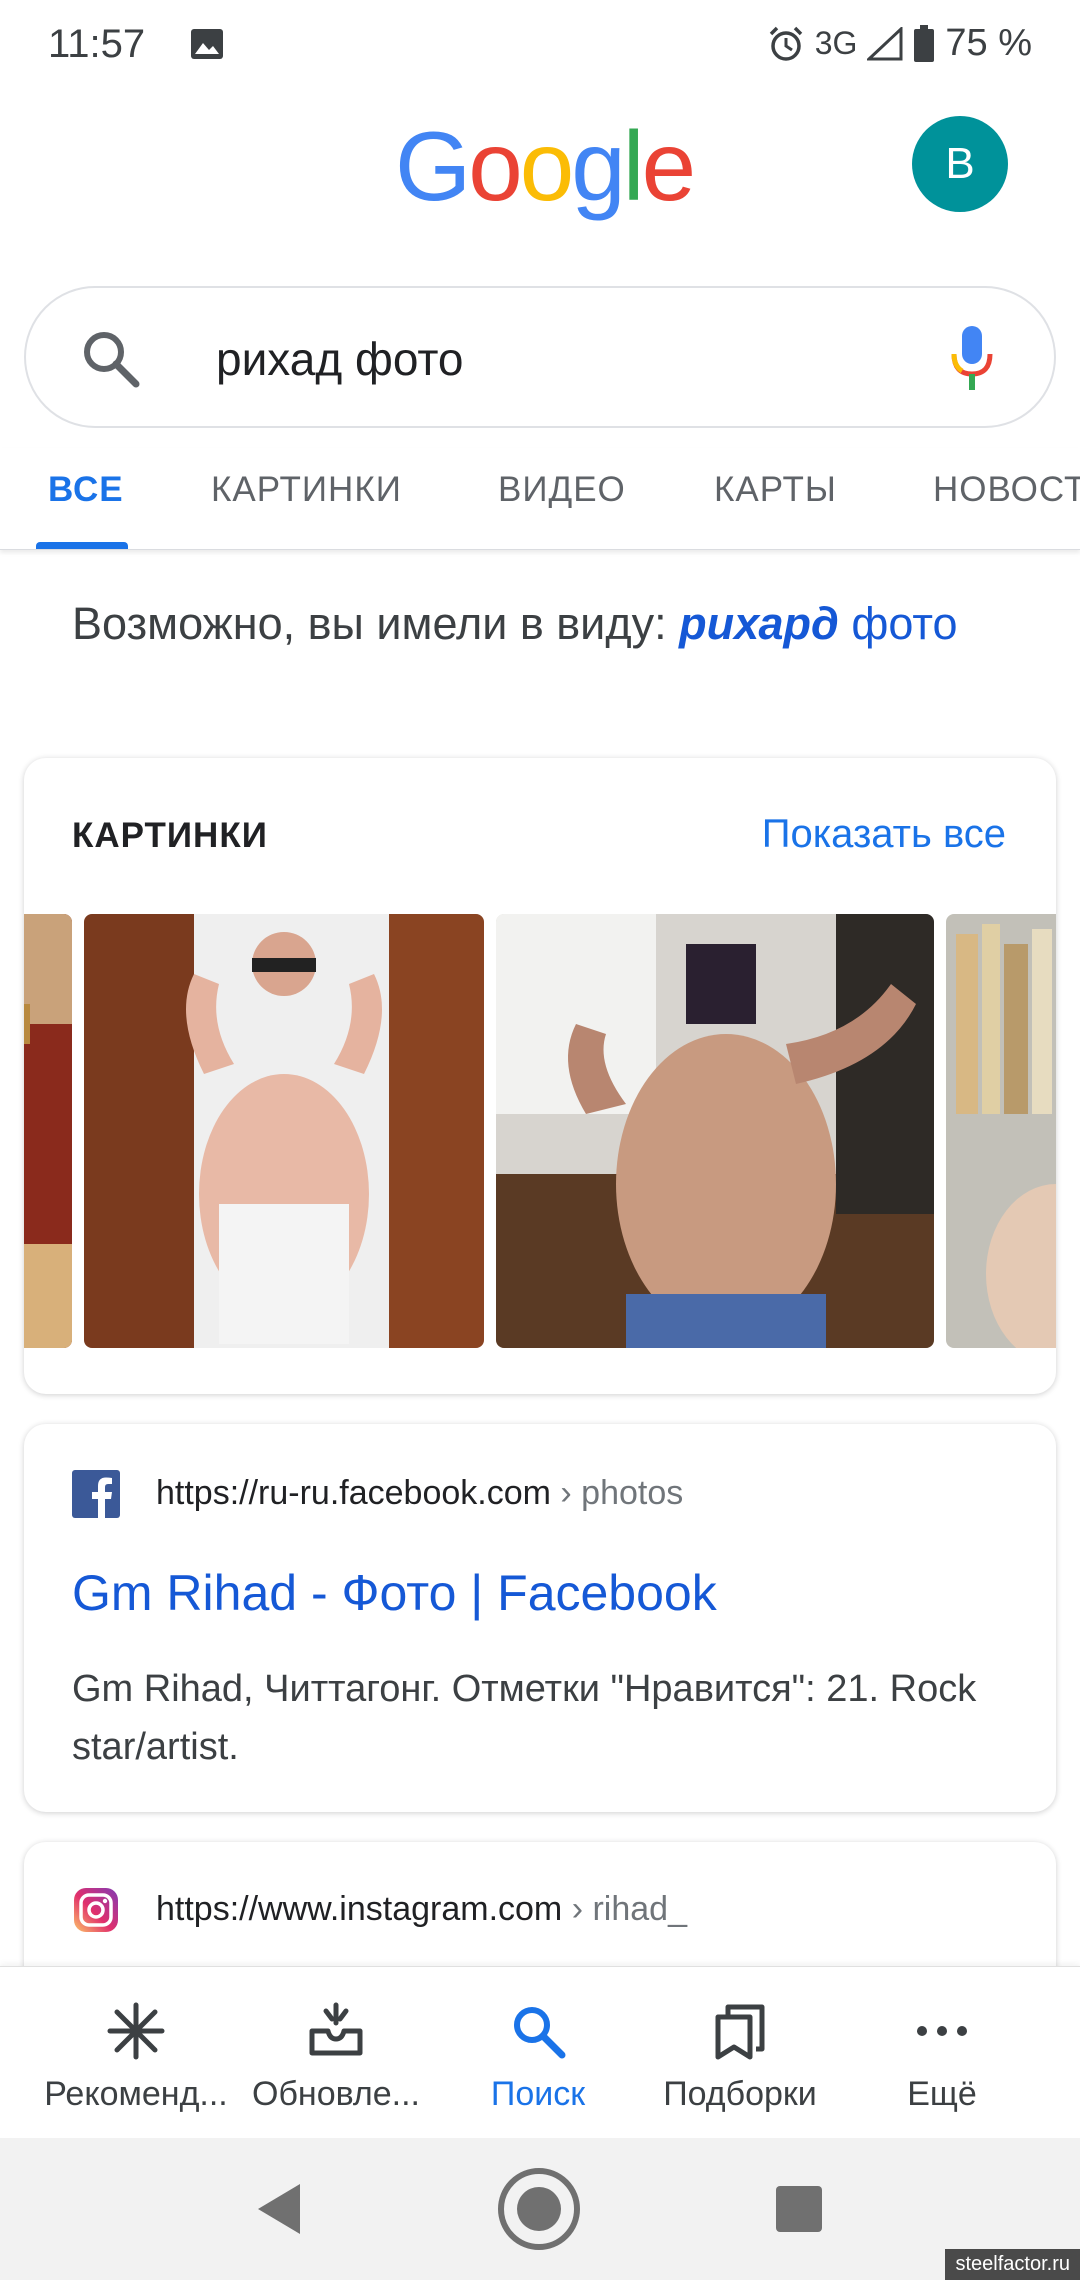 The width and height of the screenshot is (1080, 2280). I want to click on result-url-crumb: › rihad_, so click(629, 1909).